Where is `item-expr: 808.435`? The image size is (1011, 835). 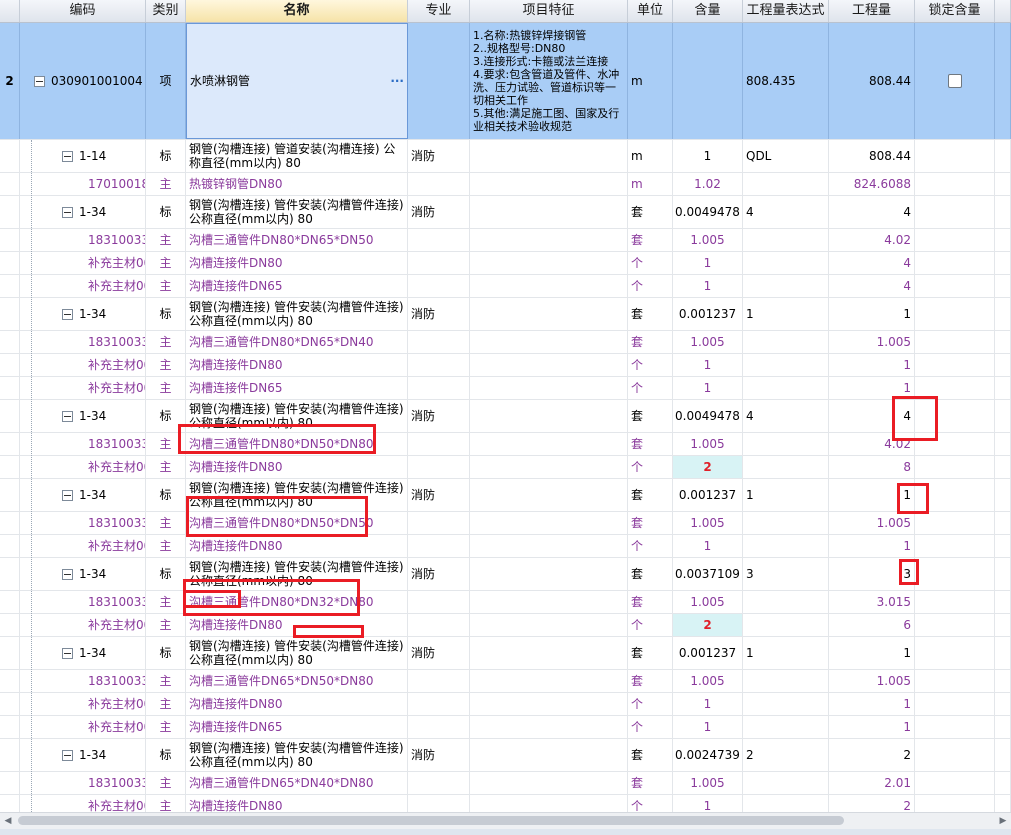 item-expr: 808.435 is located at coordinates (786, 81).